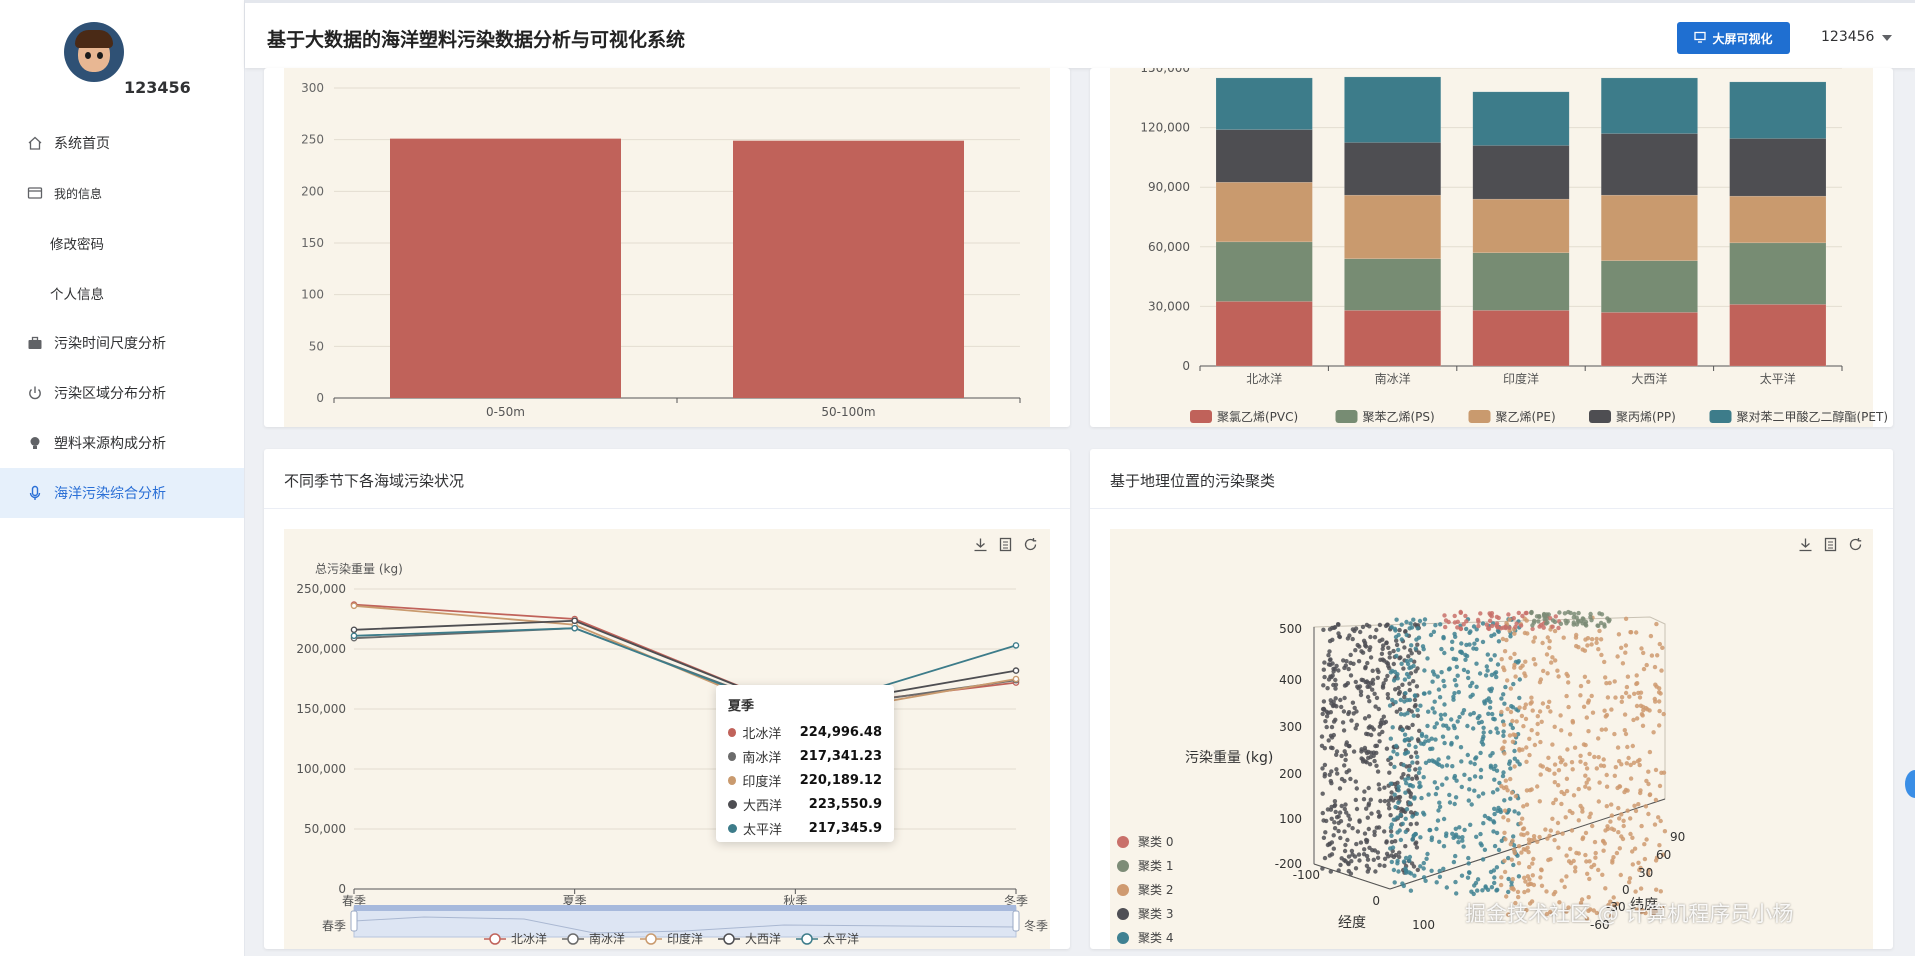  I want to click on x-tick-label: 50-100m, so click(848, 412).